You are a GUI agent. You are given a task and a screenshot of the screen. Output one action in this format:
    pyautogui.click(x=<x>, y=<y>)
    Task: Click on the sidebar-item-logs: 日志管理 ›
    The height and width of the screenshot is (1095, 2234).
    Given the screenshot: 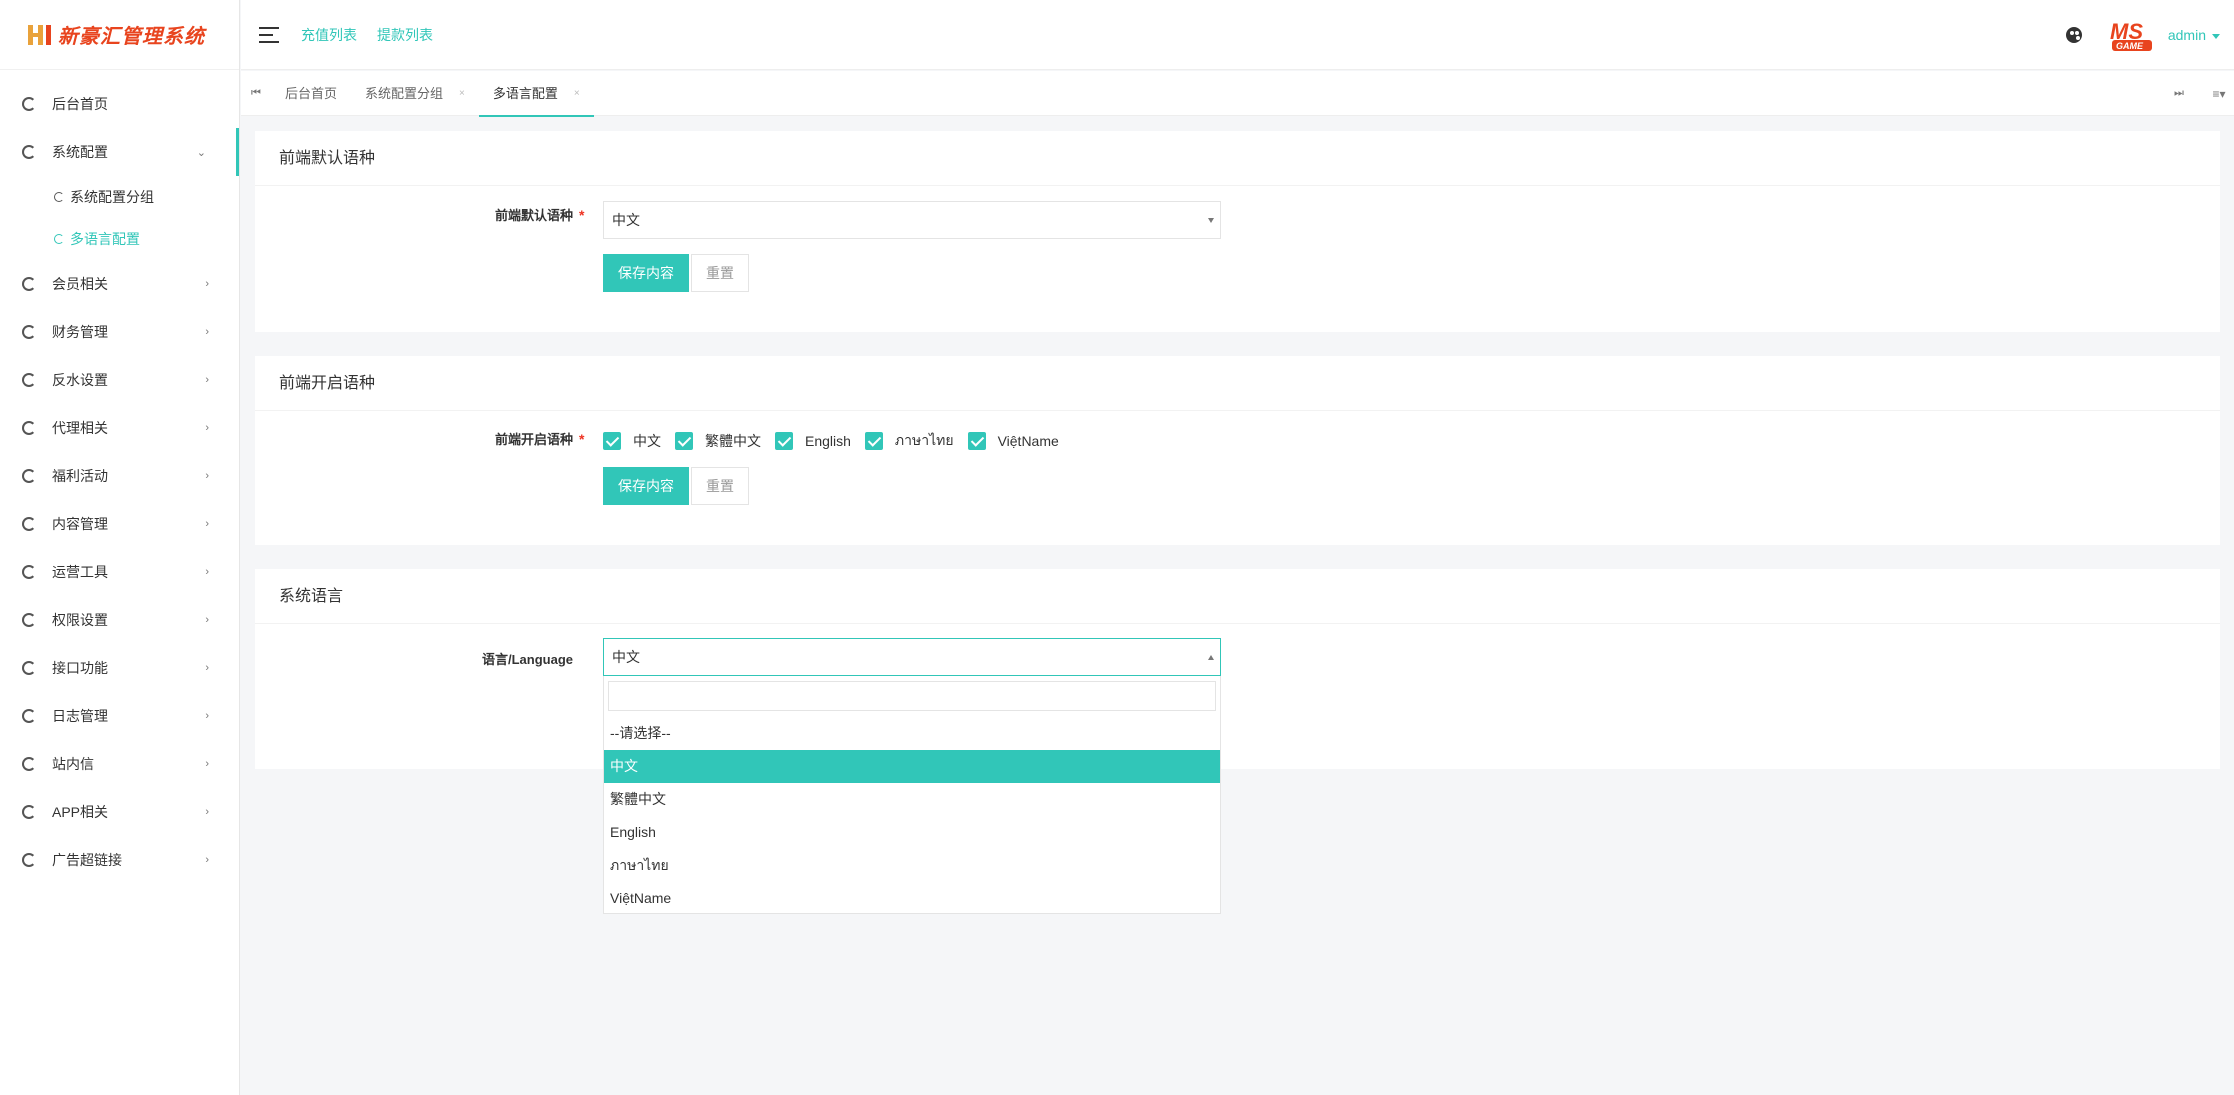 What is the action you would take?
    pyautogui.click(x=119, y=716)
    